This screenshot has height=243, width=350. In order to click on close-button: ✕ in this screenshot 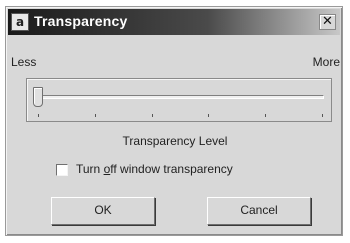, I will do `click(327, 22)`.